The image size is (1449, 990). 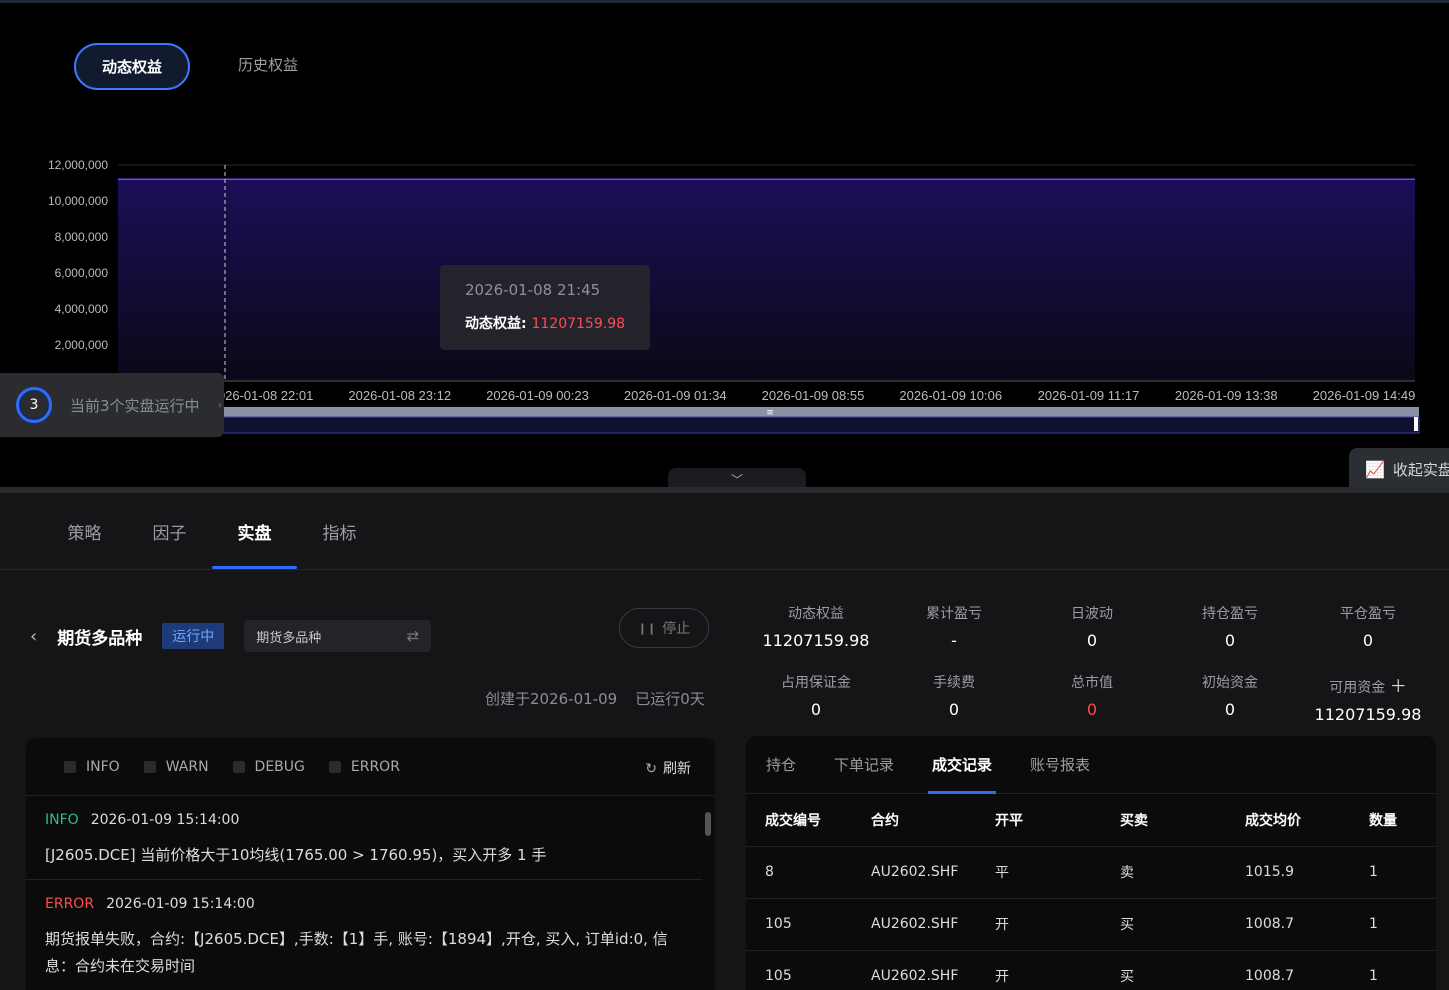 What do you see at coordinates (954, 695) in the screenshot?
I see `metric-fee: 手续费 0` at bounding box center [954, 695].